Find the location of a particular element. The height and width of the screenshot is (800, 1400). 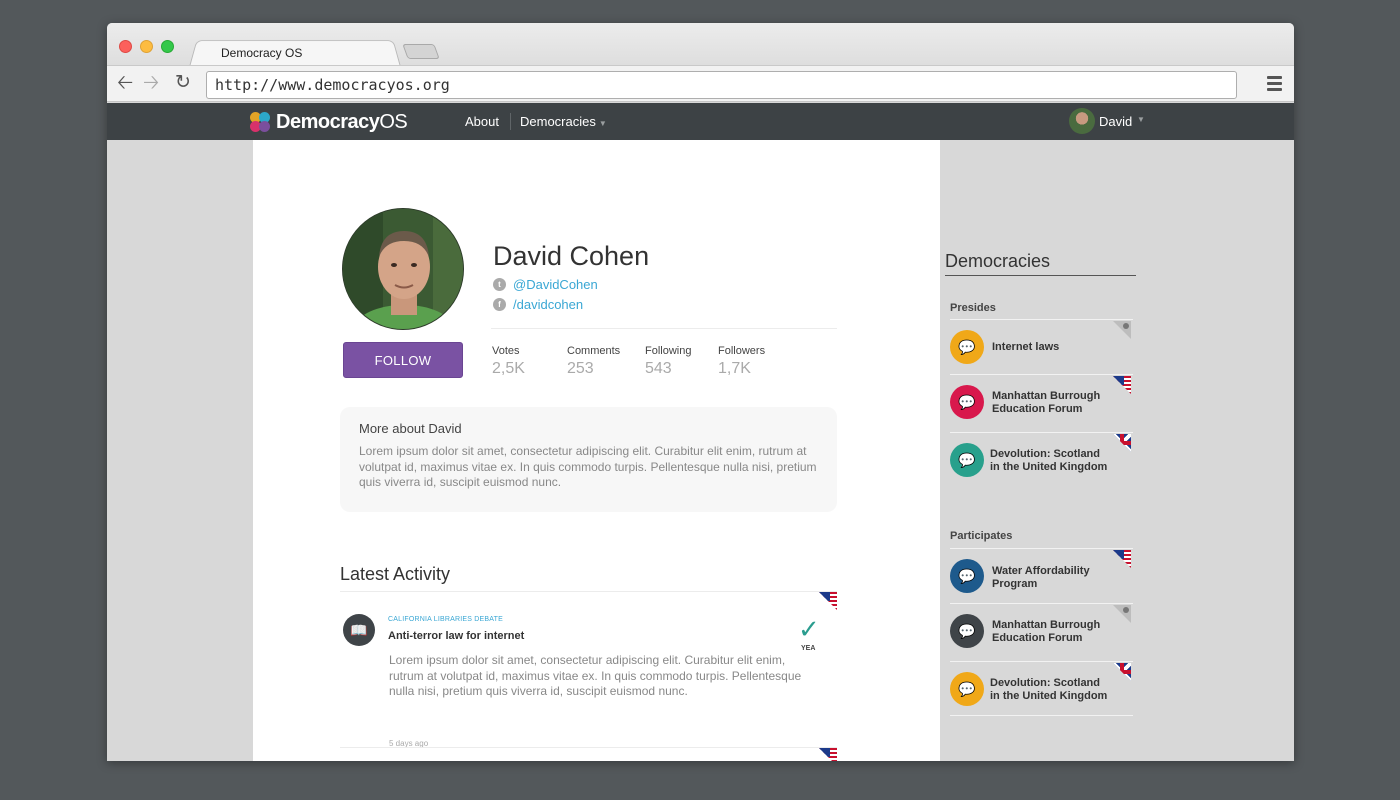

title-bar: Democracy OS is located at coordinates (700, 45).